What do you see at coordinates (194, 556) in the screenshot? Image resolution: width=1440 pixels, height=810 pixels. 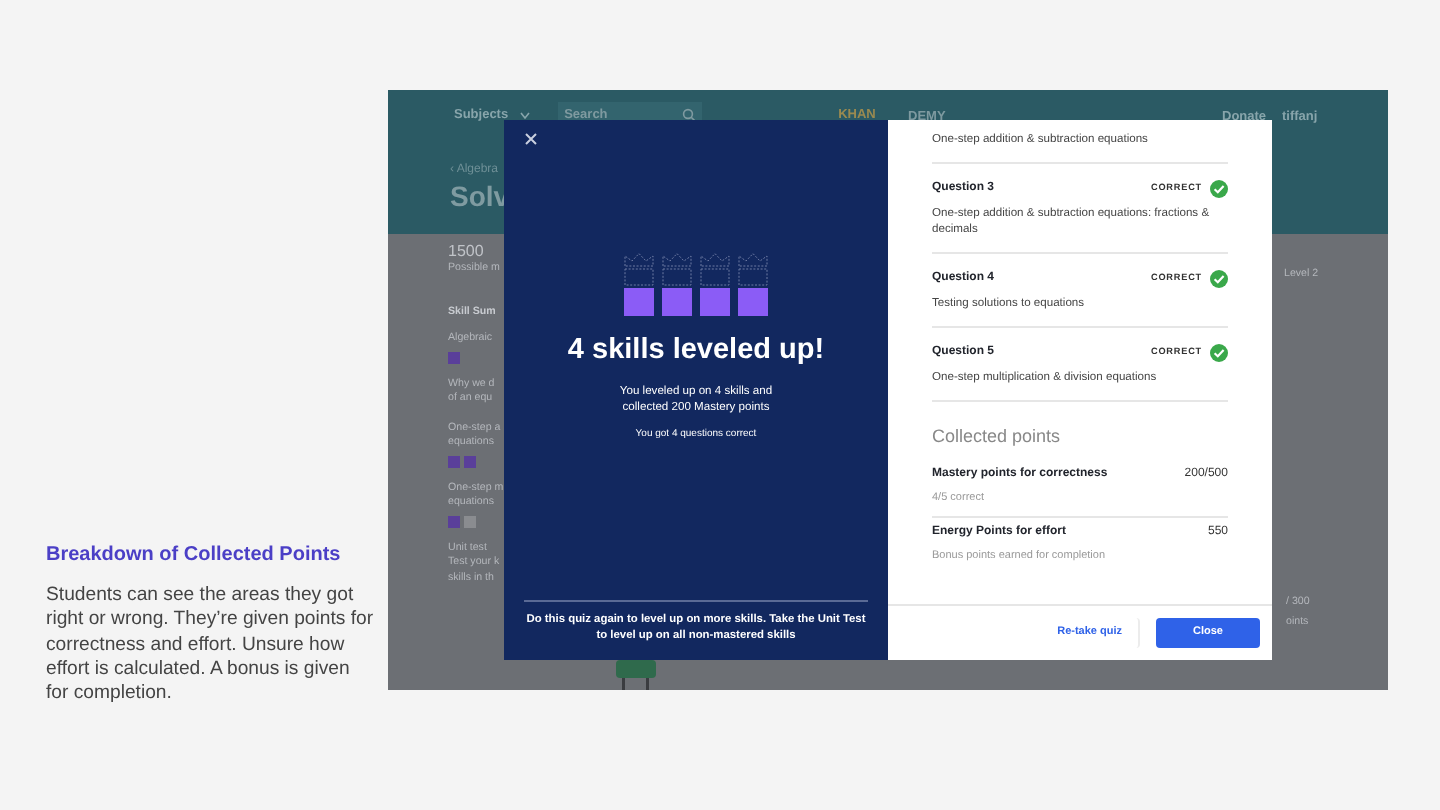 I see `slide-title: Breakdown of Collected Points` at bounding box center [194, 556].